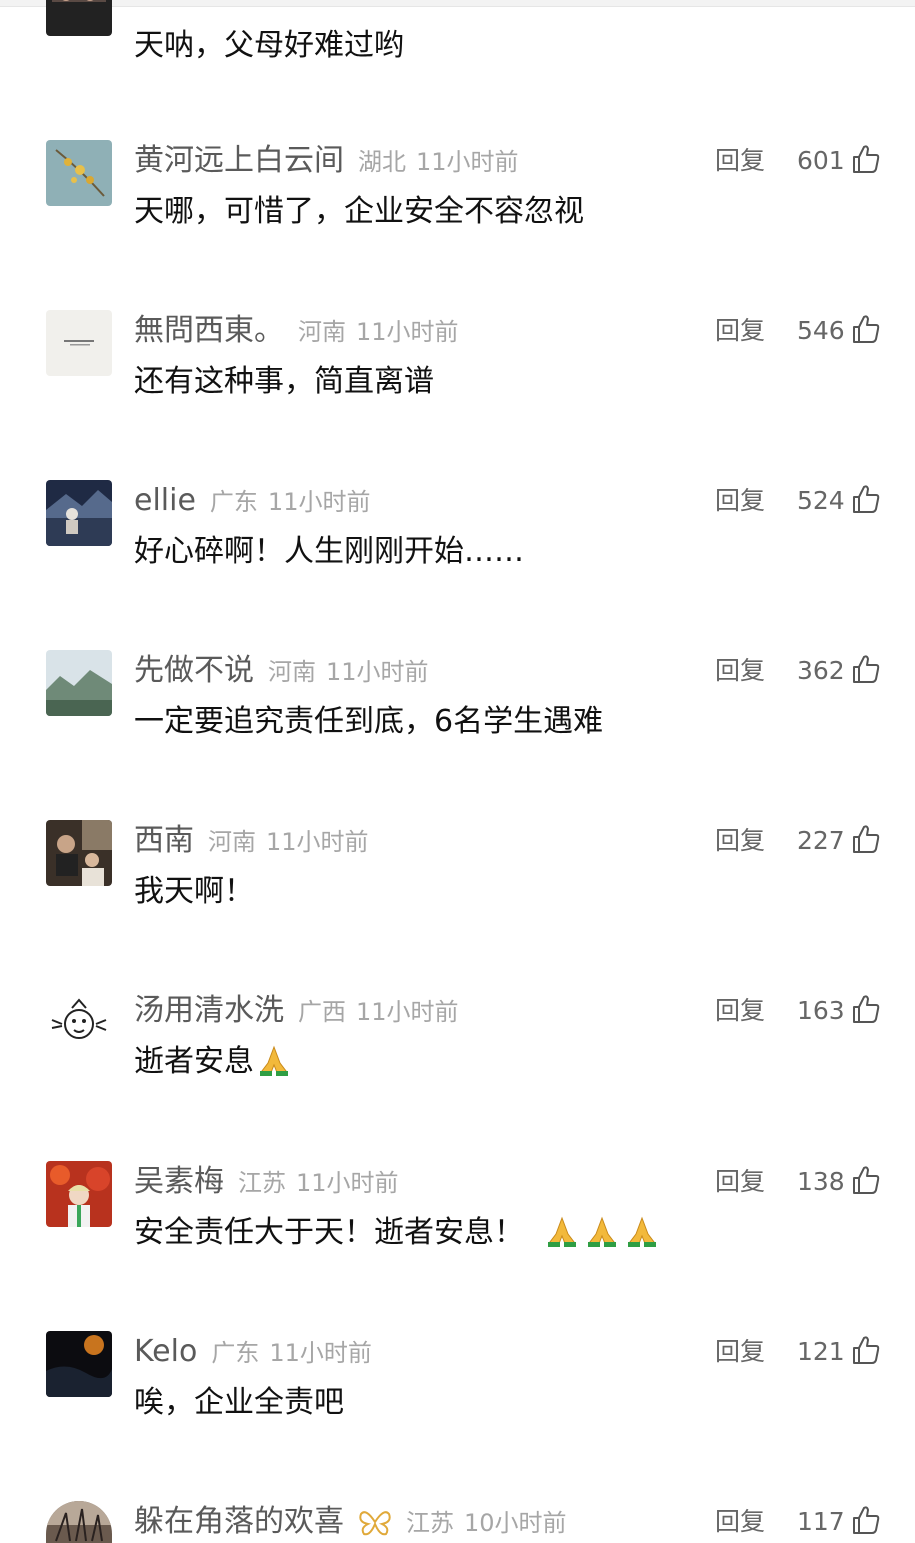 The height and width of the screenshot is (1543, 915). Describe the element at coordinates (239, 161) in the screenshot. I see `username: 黄河远上白云间` at that location.